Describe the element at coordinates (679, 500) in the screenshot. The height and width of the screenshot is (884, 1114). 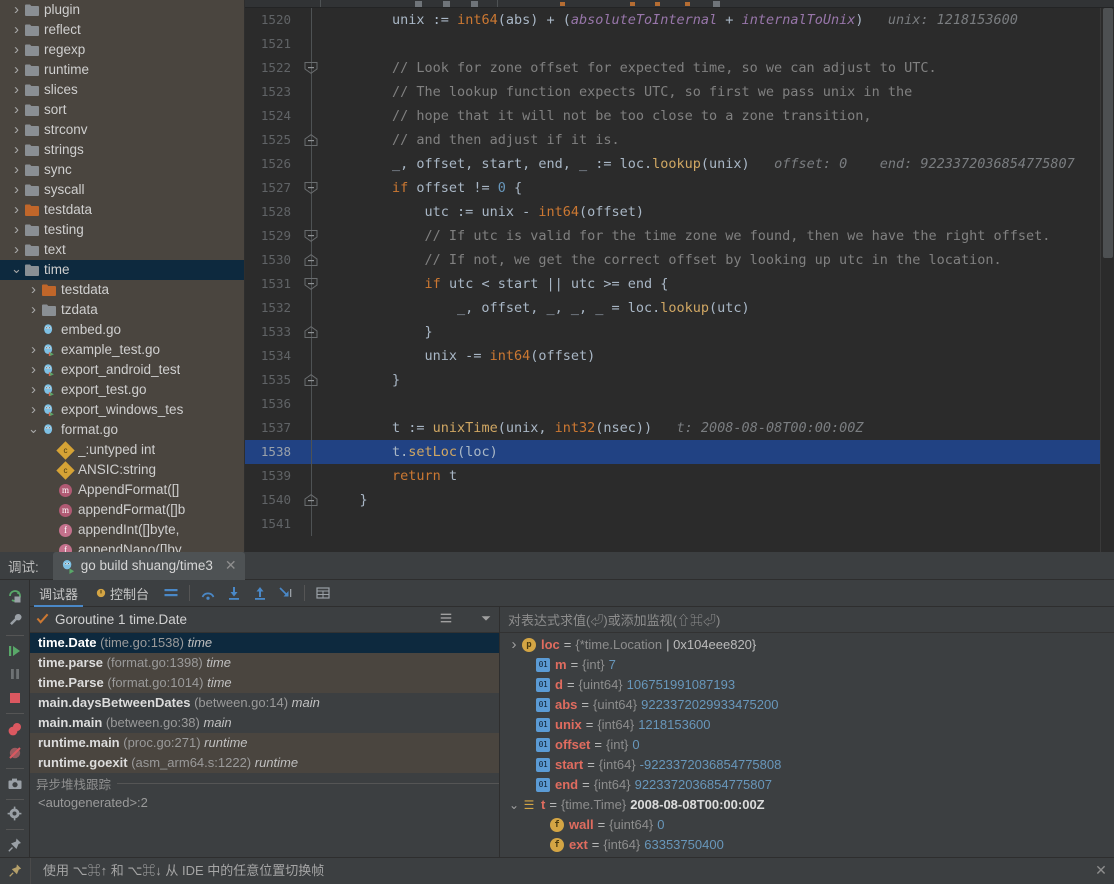
I see `code-line: 1540 }` at that location.